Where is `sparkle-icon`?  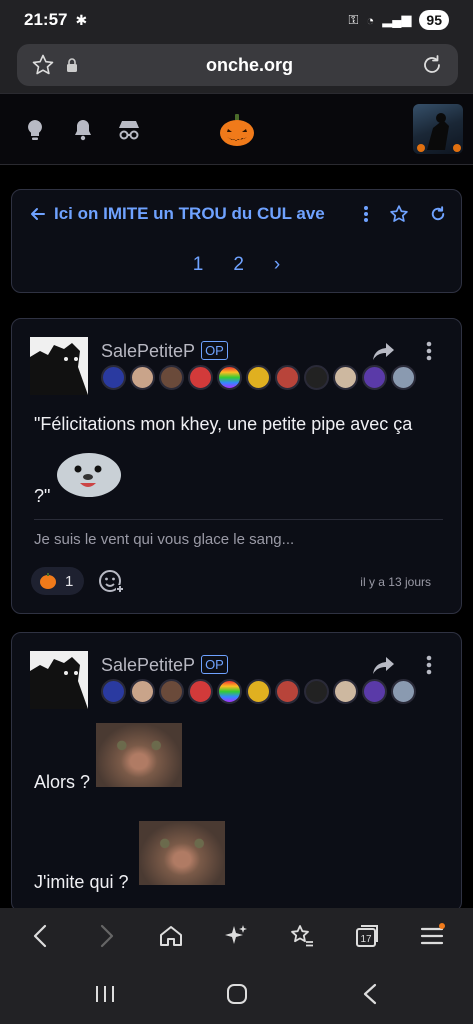 sparkle-icon is located at coordinates (236, 936).